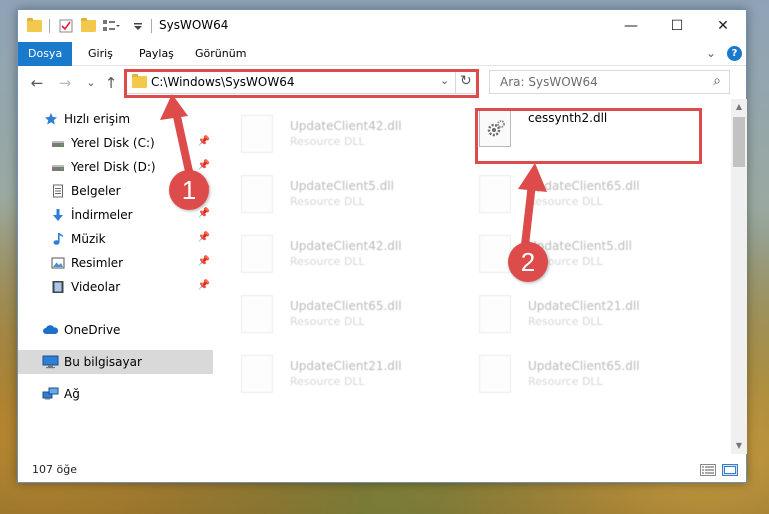  I want to click on arrow-1-shaft, so click(183, 144).